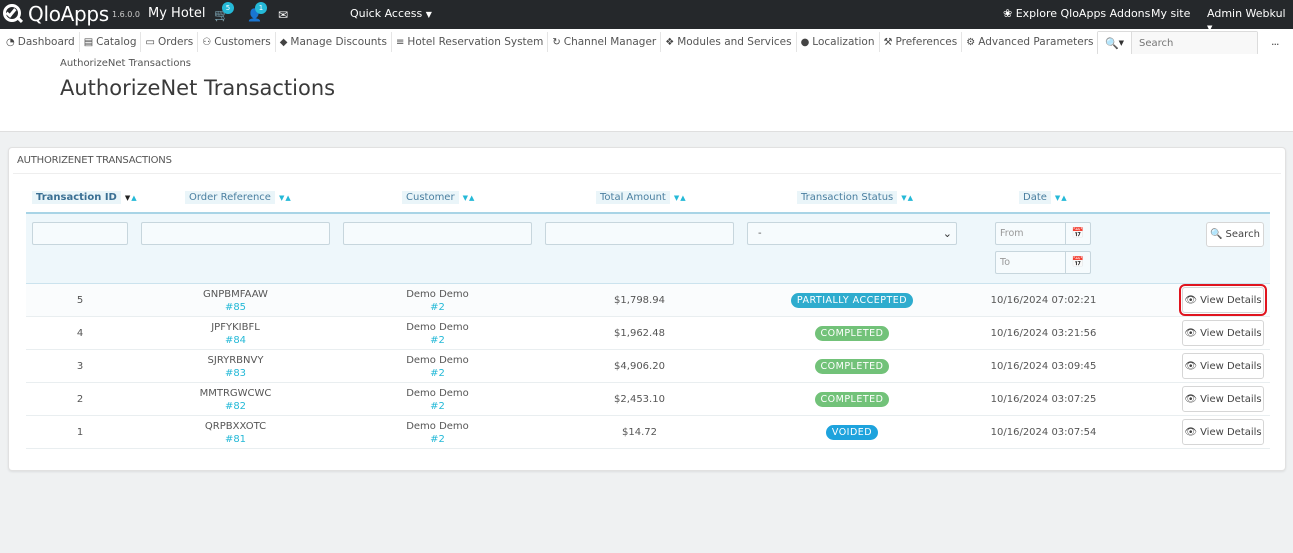 This screenshot has height=553, width=1293. I want to click on breadcrumb: AuthorizeNet Transactions, so click(125, 63).